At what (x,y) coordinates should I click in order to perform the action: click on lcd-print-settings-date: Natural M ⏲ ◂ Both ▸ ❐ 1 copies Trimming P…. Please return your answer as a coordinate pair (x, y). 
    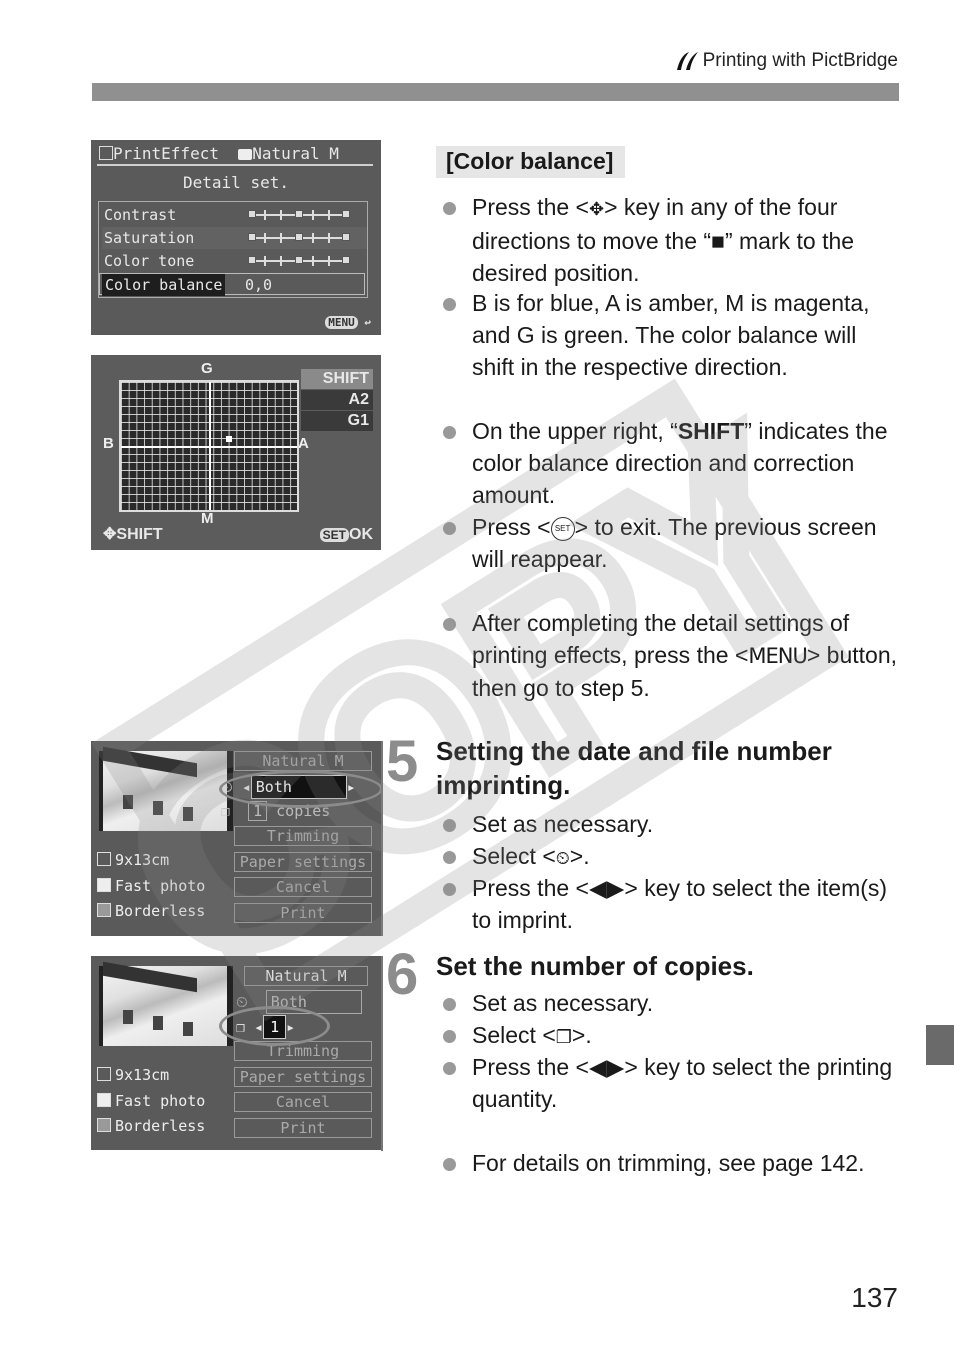
    Looking at the image, I should click on (236, 838).